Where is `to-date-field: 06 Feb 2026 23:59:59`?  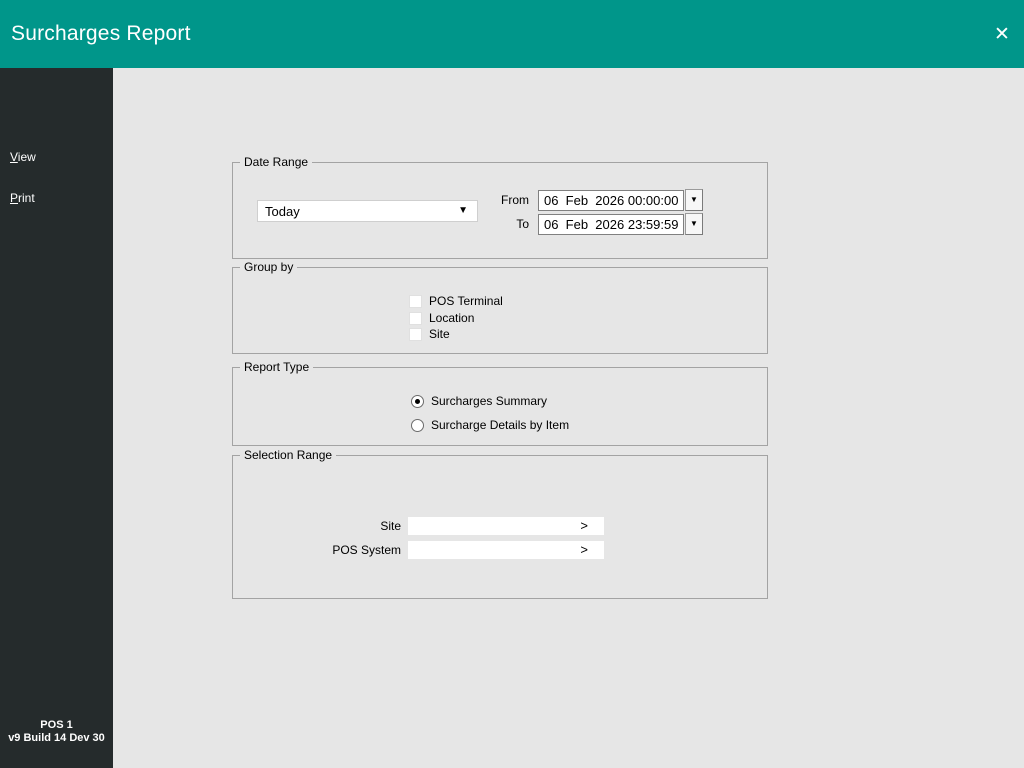 to-date-field: 06 Feb 2026 23:59:59 is located at coordinates (611, 224).